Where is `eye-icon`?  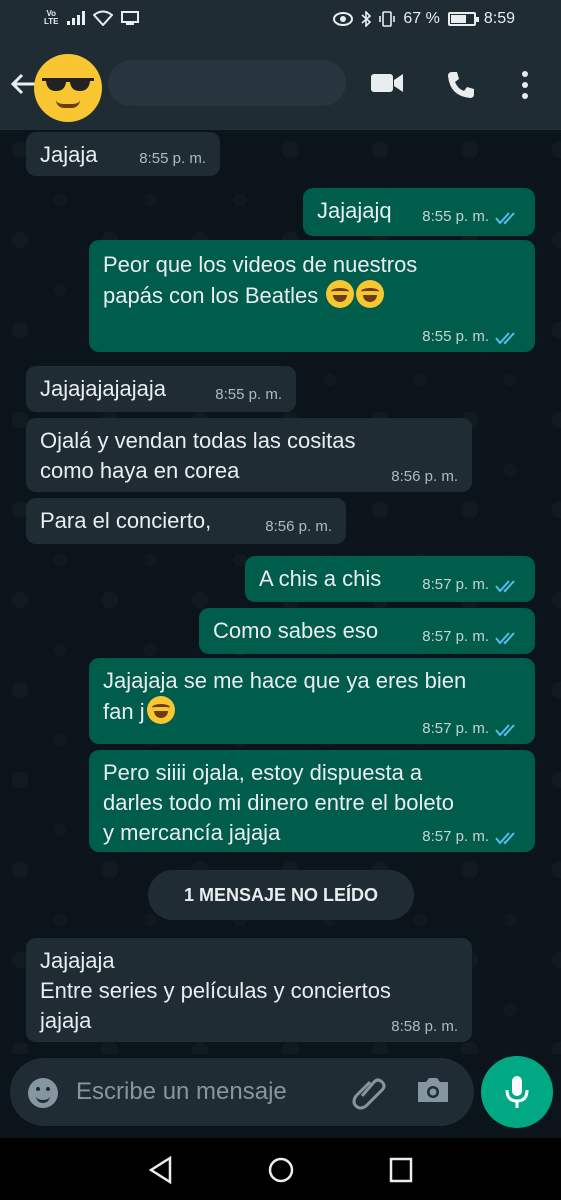
eye-icon is located at coordinates (343, 19).